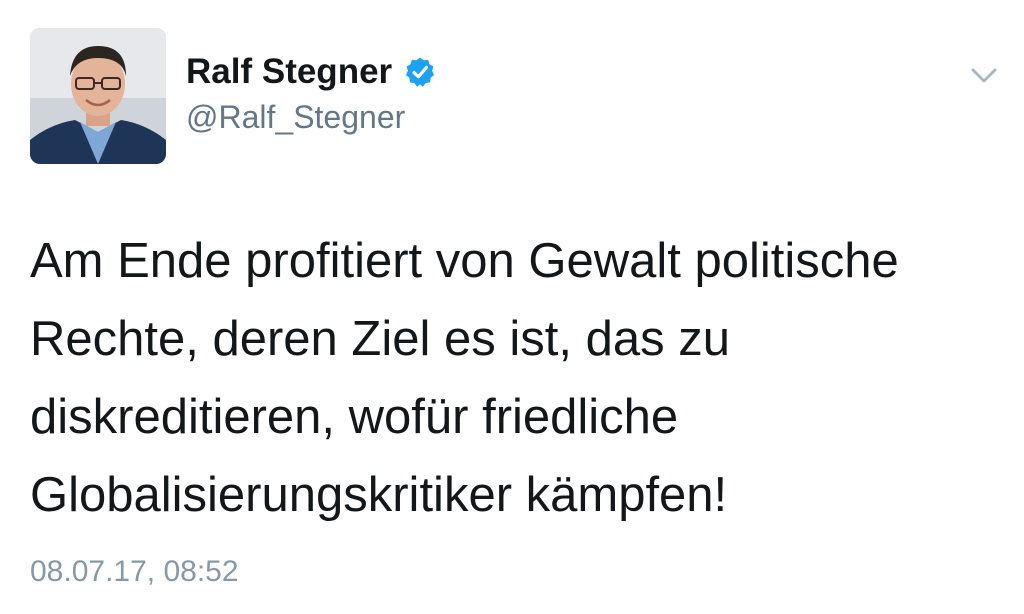  Describe the element at coordinates (311, 117) in the screenshot. I see `user-handle: @Ralf_Stegner` at that location.